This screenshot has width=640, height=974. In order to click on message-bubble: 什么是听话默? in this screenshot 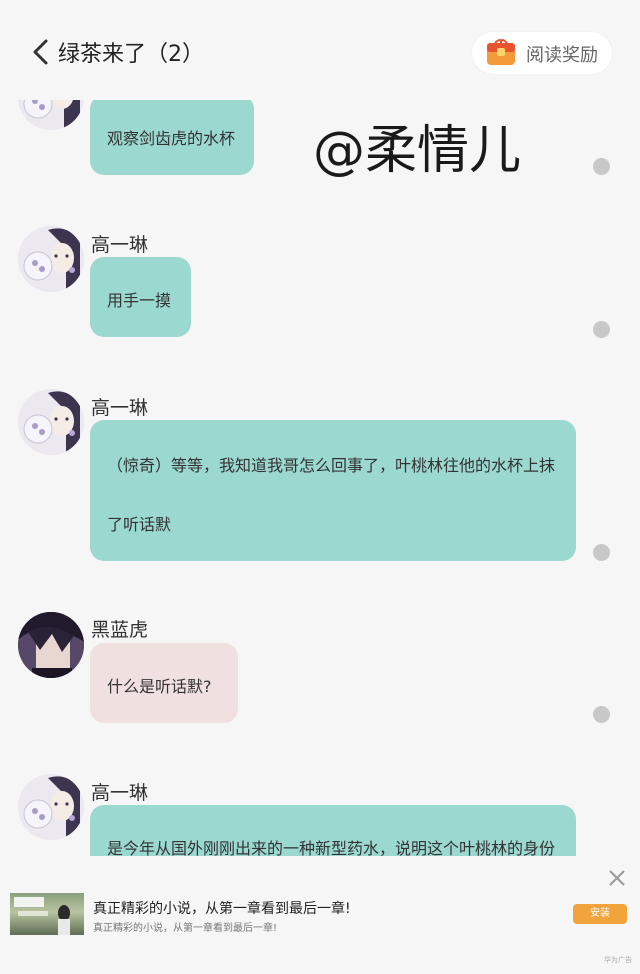, I will do `click(164, 683)`.